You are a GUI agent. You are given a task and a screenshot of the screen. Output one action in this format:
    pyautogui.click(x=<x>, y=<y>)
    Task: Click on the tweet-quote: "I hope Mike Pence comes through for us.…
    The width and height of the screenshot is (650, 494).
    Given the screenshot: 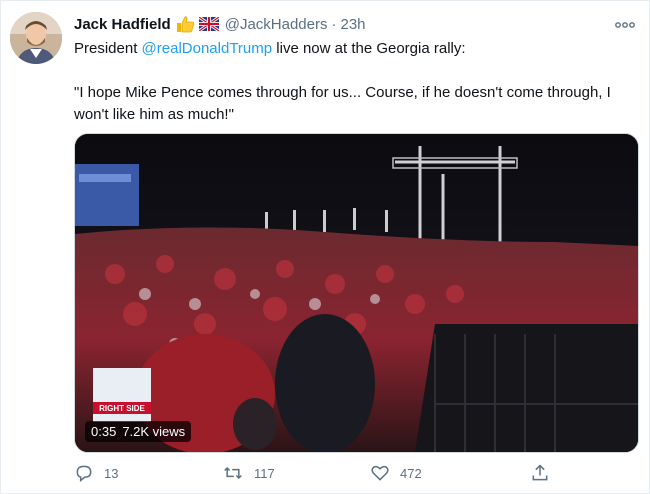 What is the action you would take?
    pyautogui.click(x=342, y=103)
    